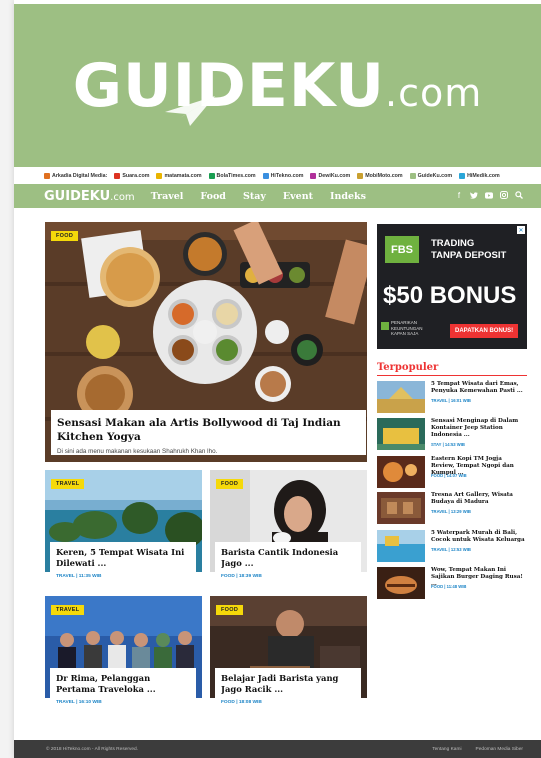  I want to click on matamata-icon, so click(159, 176).